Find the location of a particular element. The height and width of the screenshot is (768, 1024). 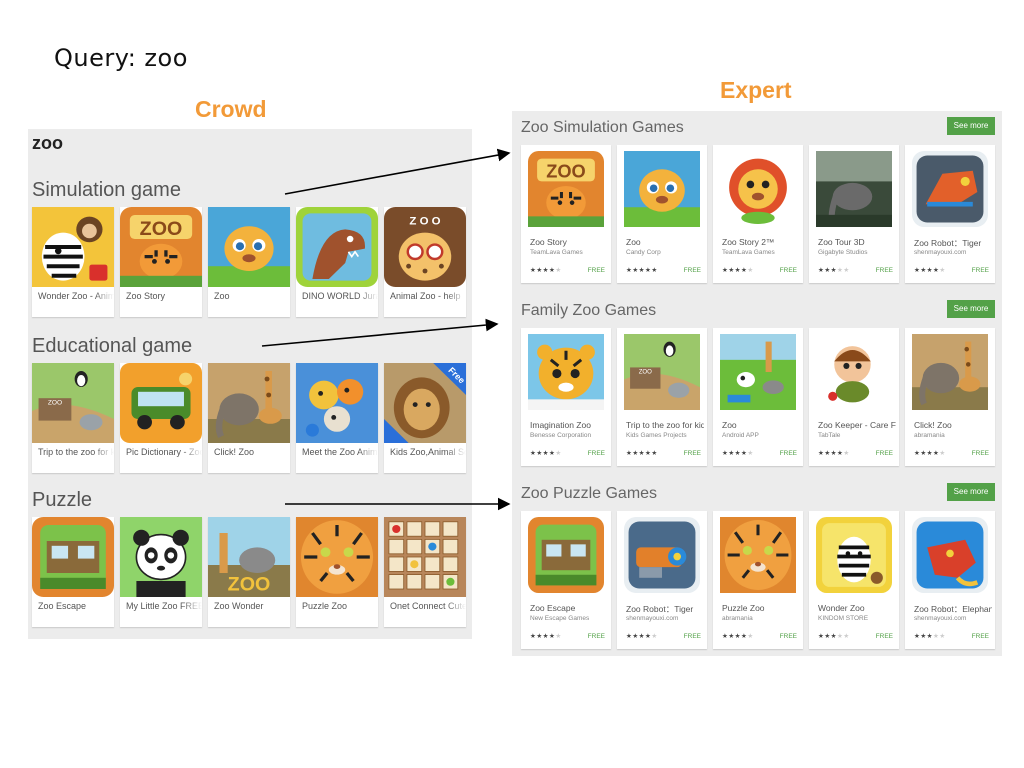

mapping-arrows is located at coordinates (386, 329).